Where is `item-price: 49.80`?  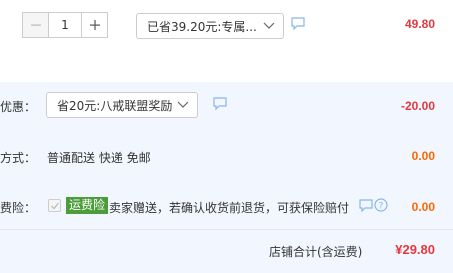
item-price: 49.80 is located at coordinates (419, 24).